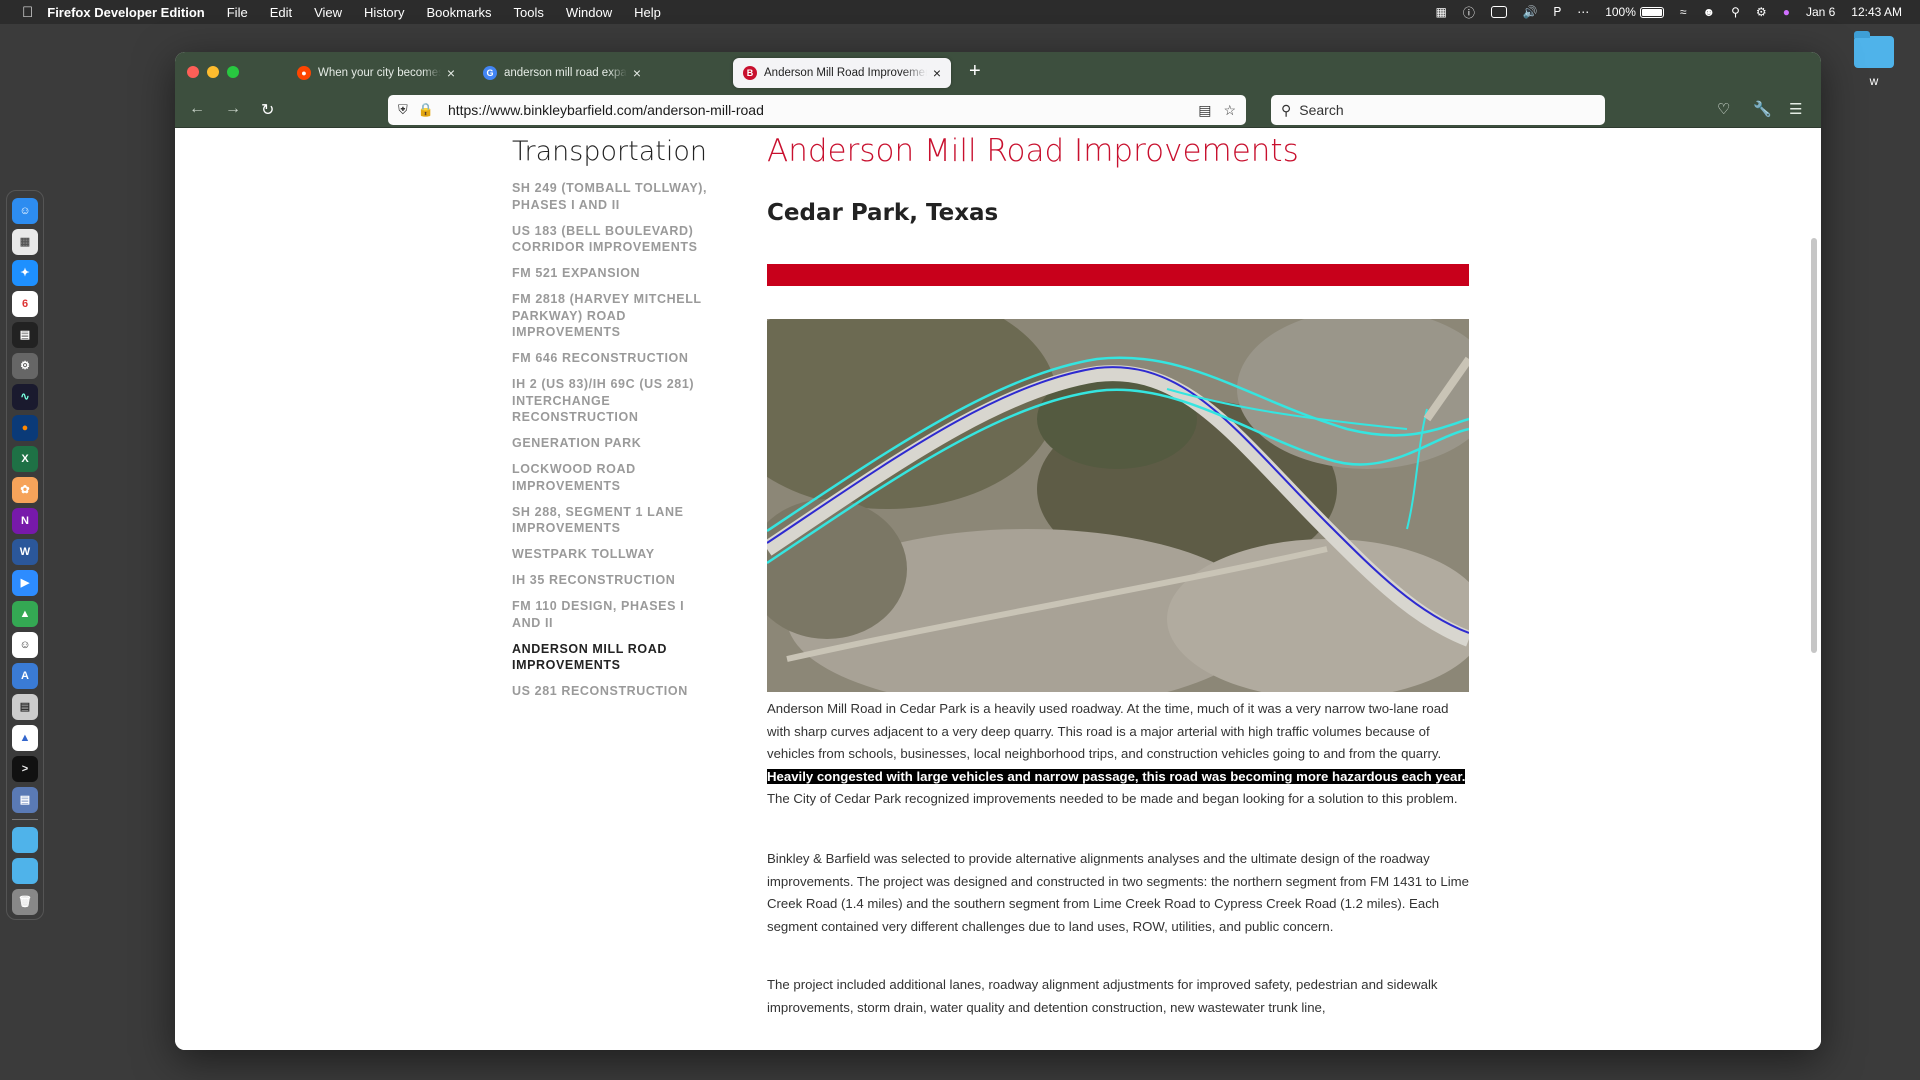  I want to click on close-window-button, so click(193, 72).